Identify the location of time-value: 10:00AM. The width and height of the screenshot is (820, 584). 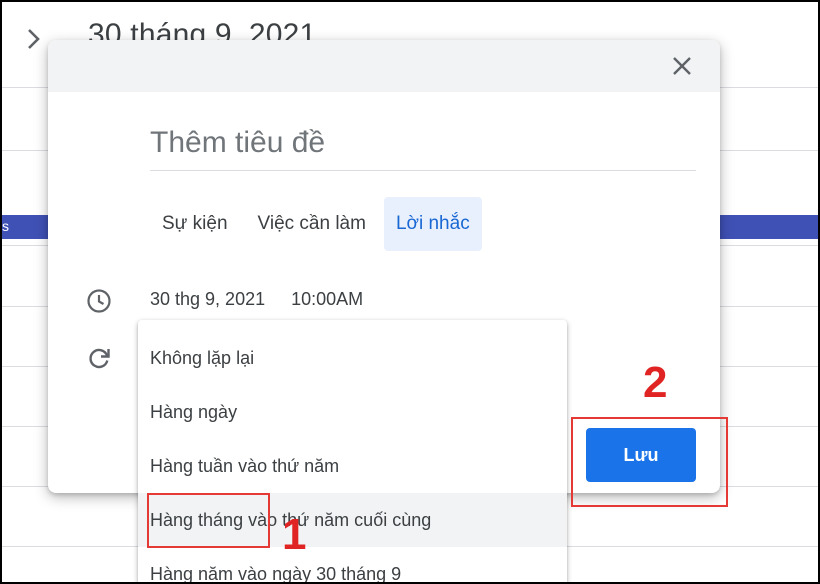
(327, 299).